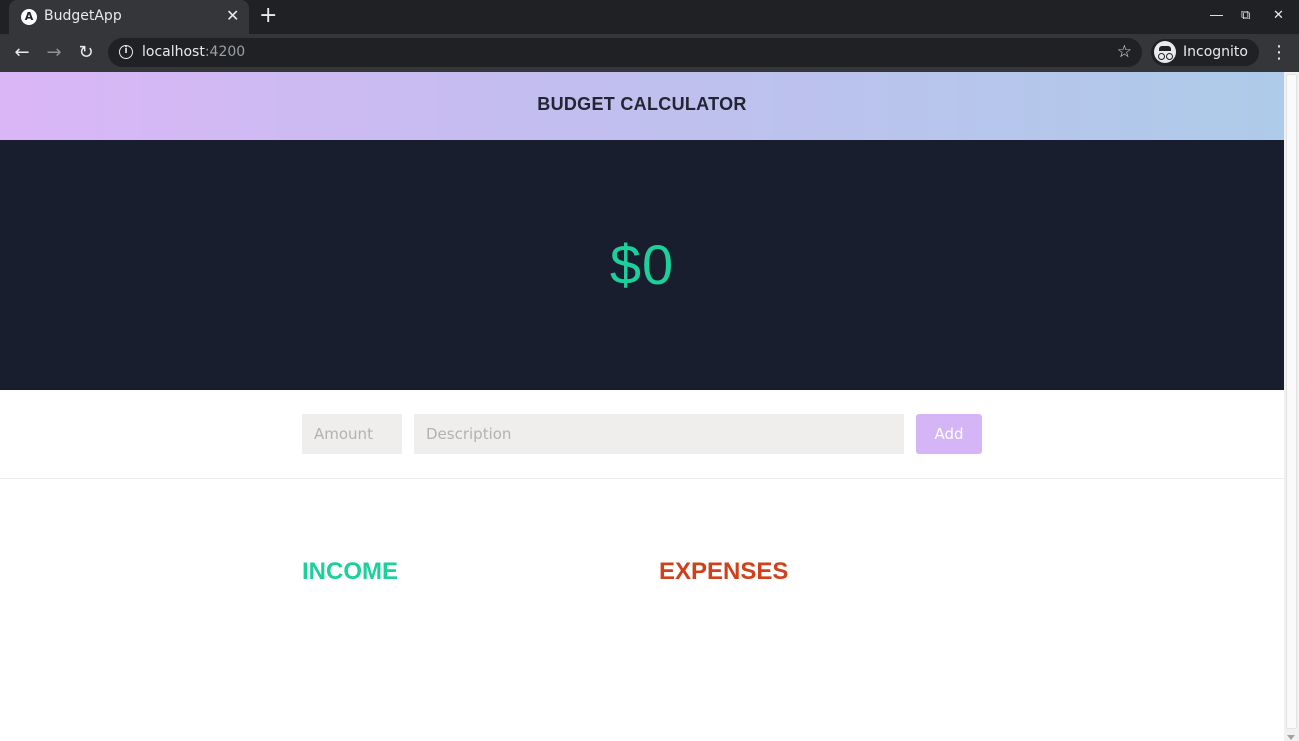 The width and height of the screenshot is (1299, 741). Describe the element at coordinates (86, 53) in the screenshot. I see `reload-icon: ↻` at that location.